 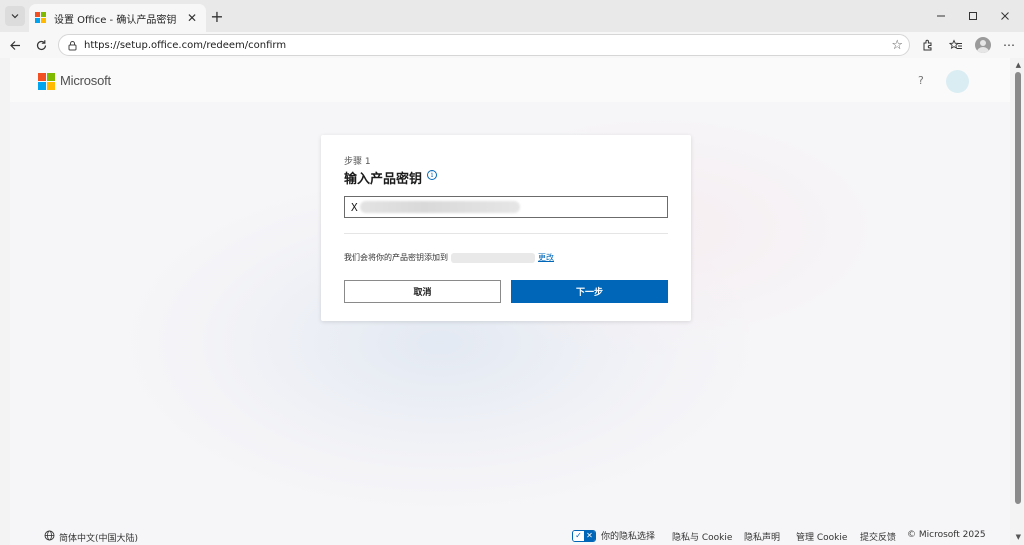 I want to click on page-title: 输入产品密钥, so click(x=383, y=179).